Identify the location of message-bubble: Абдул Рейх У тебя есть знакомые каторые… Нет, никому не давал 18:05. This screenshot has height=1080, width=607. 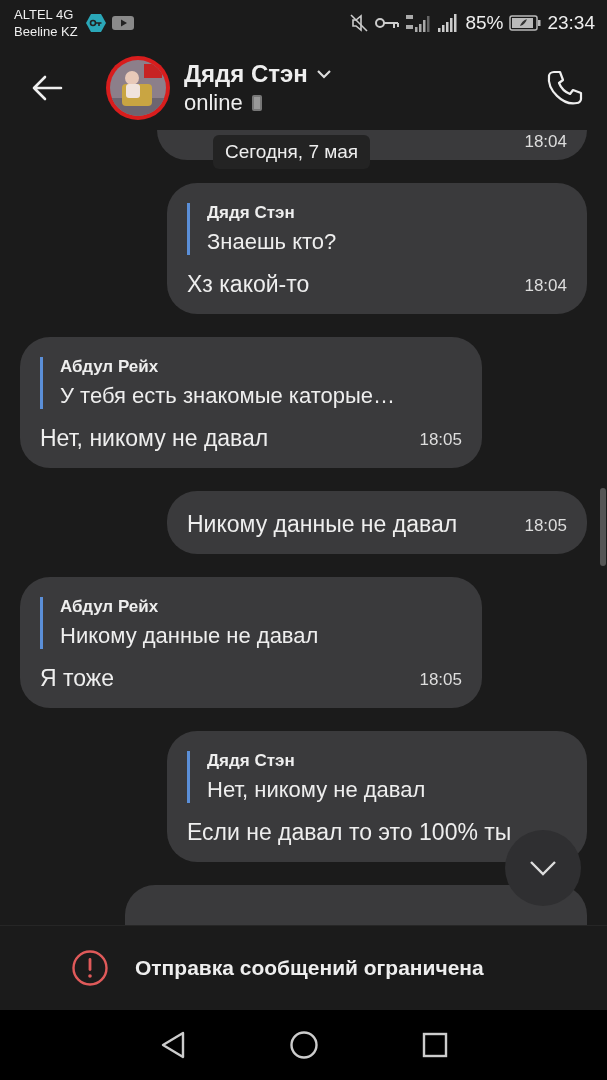
(251, 402).